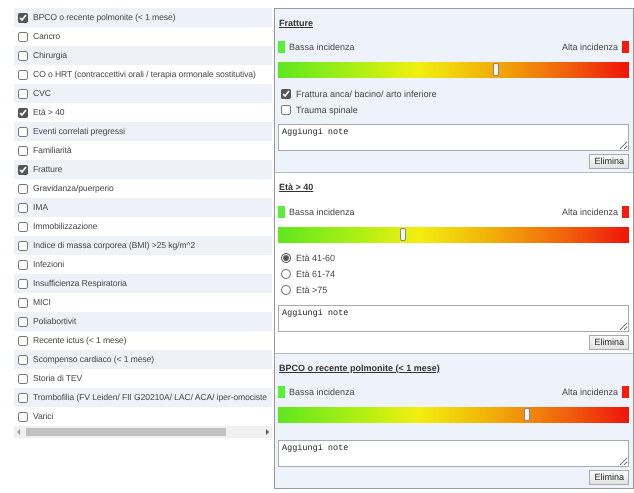  I want to click on factor-label: Chirurgia, so click(50, 55).